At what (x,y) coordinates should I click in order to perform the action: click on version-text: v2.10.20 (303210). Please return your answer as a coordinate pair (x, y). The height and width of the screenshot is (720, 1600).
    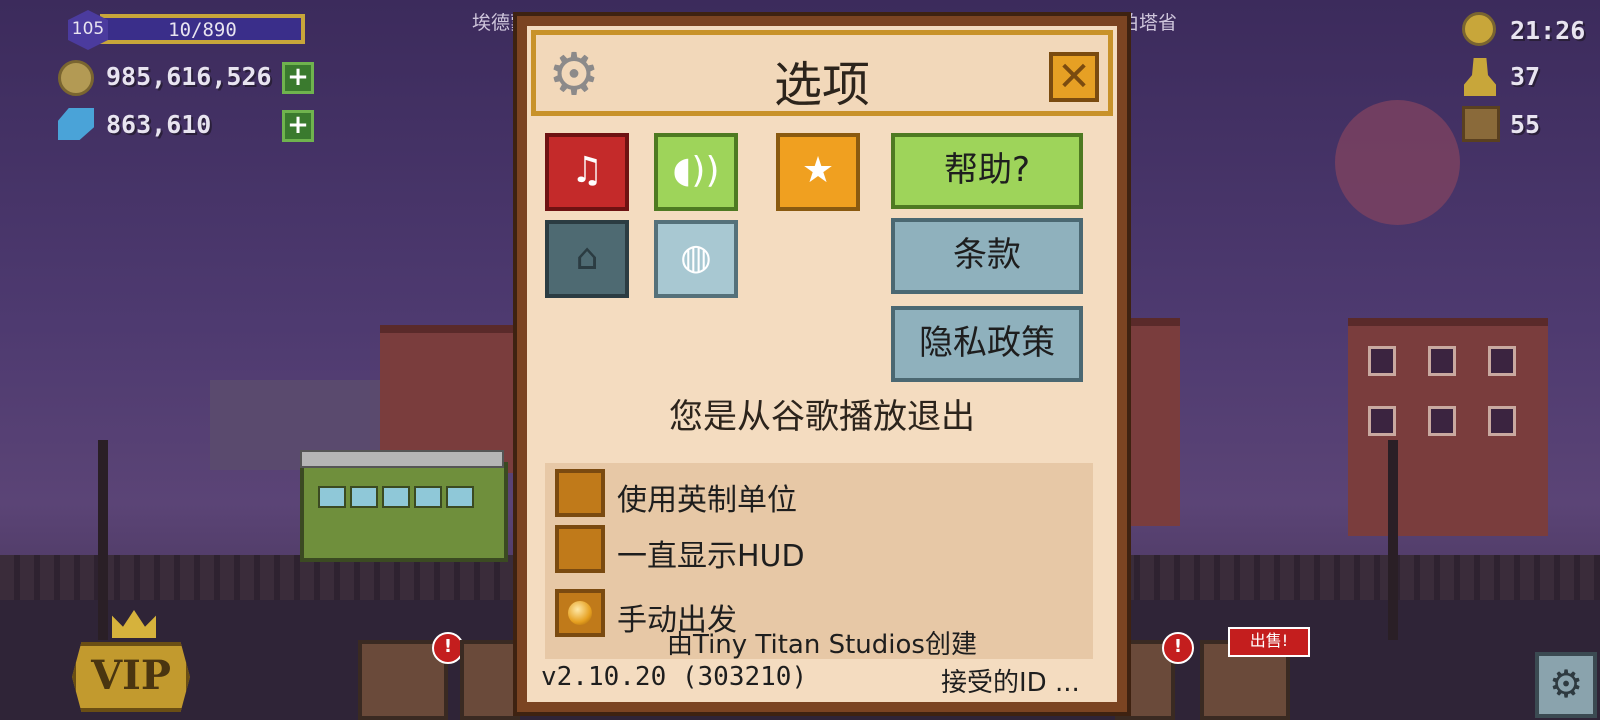
    Looking at the image, I should click on (674, 677).